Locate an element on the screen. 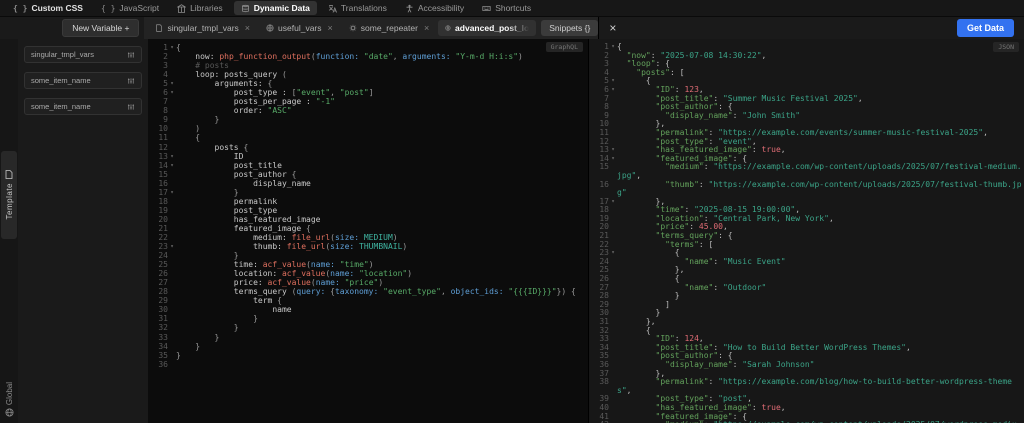 The height and width of the screenshot is (423, 1024). new-variable-button: New Variable + is located at coordinates (101, 28).